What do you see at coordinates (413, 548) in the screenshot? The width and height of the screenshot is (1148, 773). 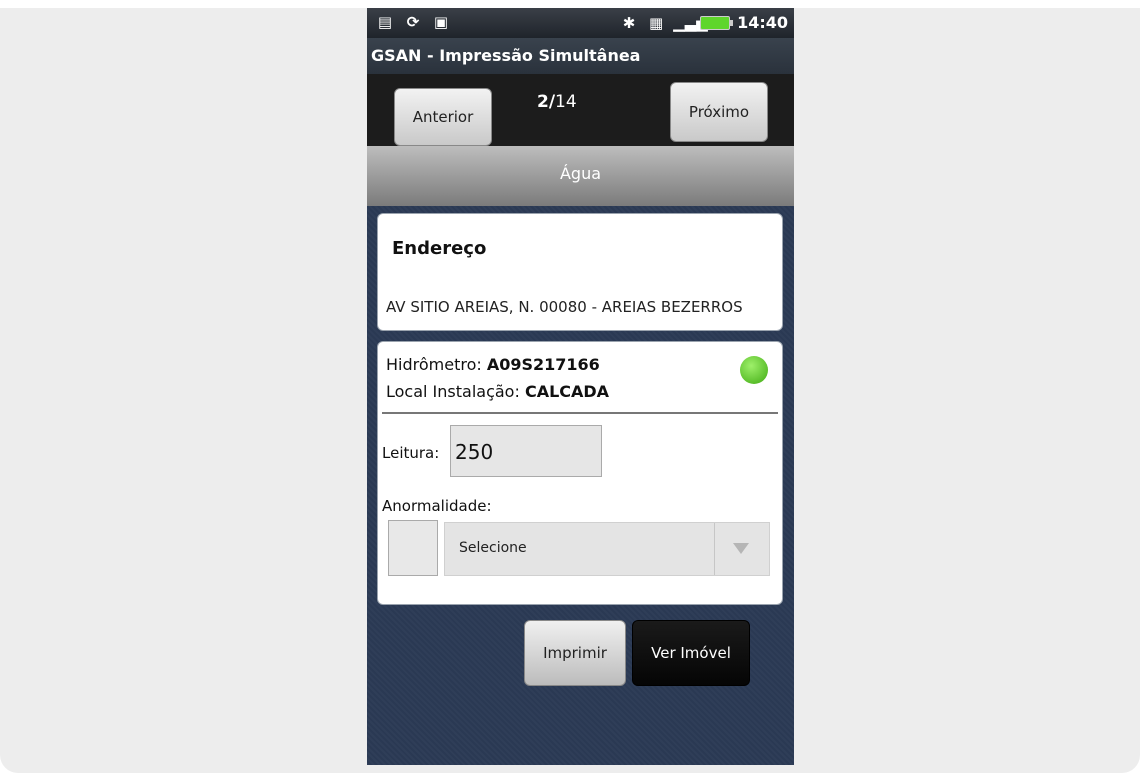 I see `anomaly-code-input` at bounding box center [413, 548].